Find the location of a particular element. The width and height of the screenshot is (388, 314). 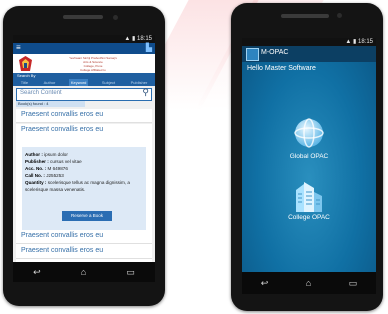

quantity-row-cont: scelerisque massa venenatis. is located at coordinates (55, 189).